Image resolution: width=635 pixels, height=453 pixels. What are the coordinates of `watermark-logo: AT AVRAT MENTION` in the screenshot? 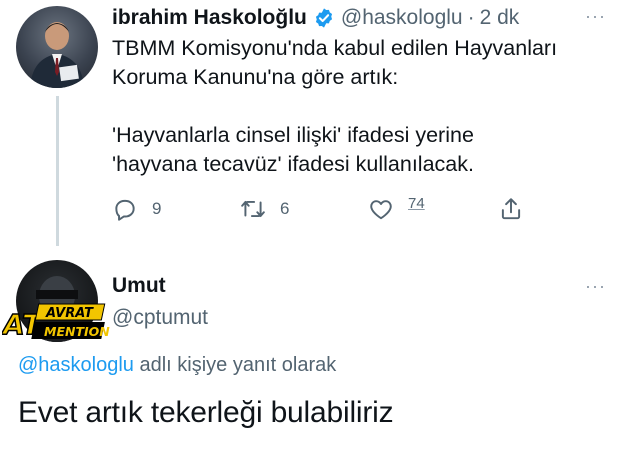 It's located at (56, 322).